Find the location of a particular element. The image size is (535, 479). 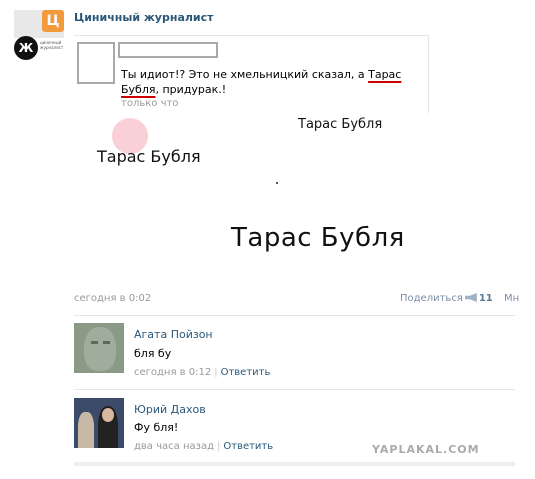

group-logo-circle-icon: Ж is located at coordinates (26, 48).